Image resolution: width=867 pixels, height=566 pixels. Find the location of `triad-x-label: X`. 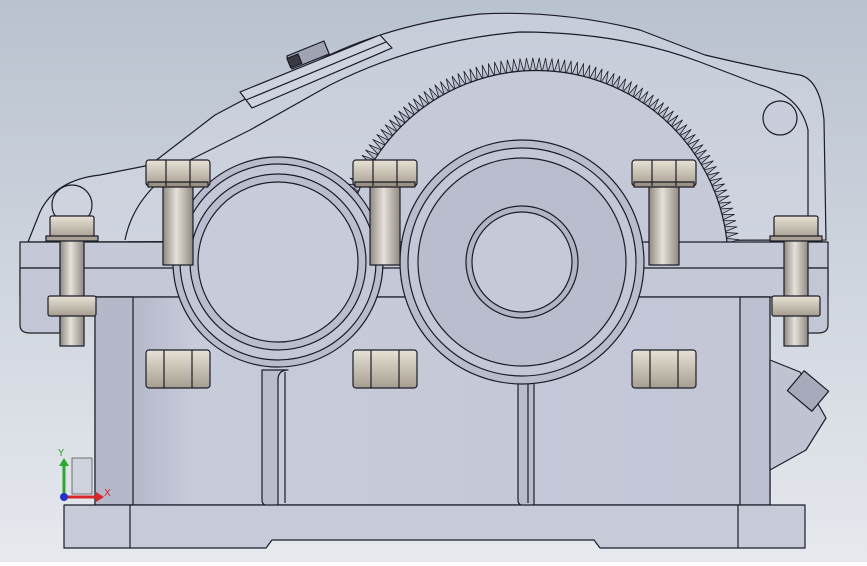

triad-x-label: X is located at coordinates (107, 493).